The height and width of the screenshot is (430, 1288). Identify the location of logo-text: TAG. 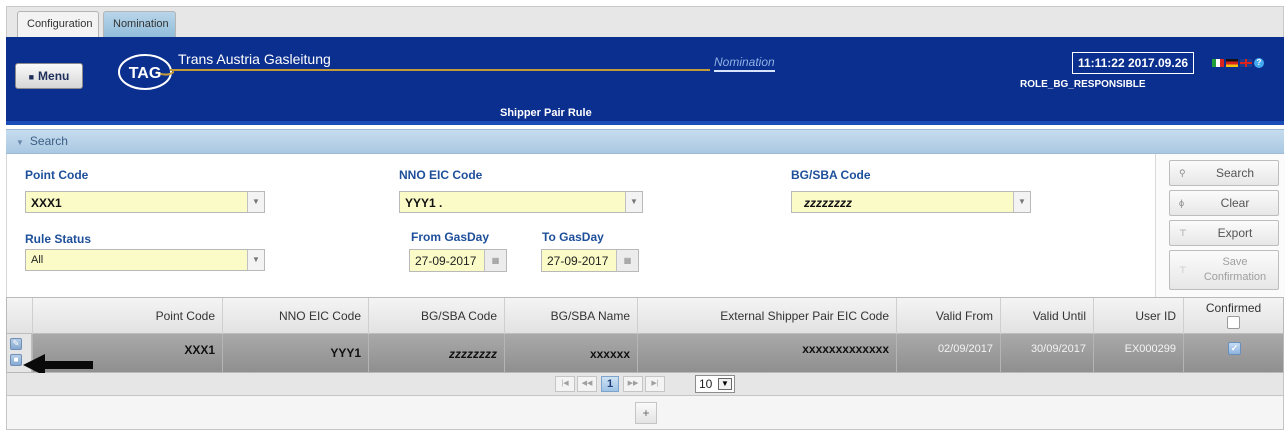
(145, 73).